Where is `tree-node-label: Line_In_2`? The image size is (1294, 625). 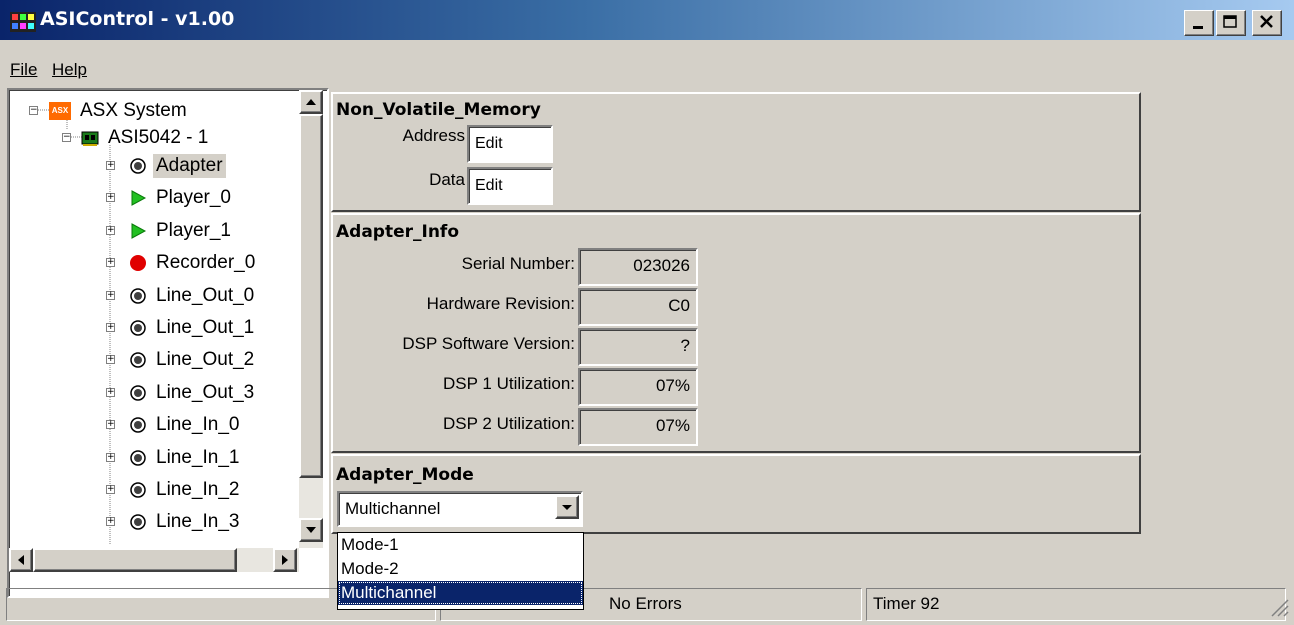 tree-node-label: Line_In_2 is located at coordinates (198, 489).